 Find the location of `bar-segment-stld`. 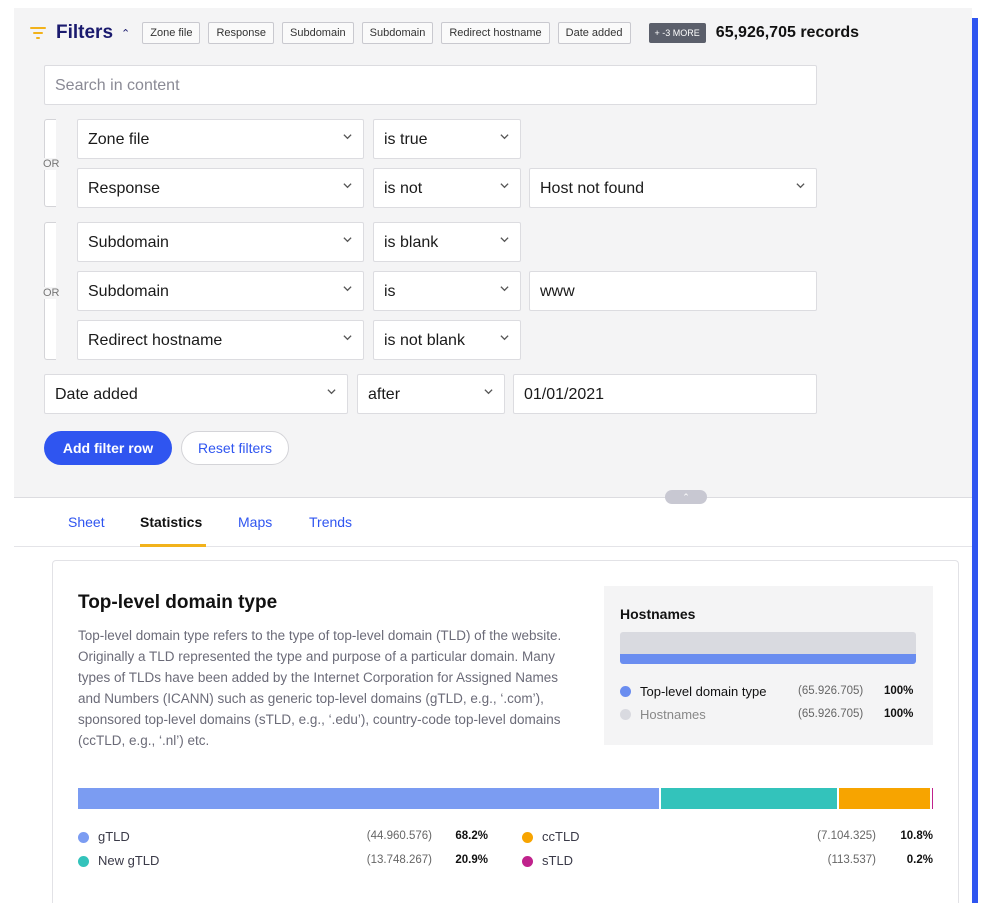

bar-segment-stld is located at coordinates (932, 798).